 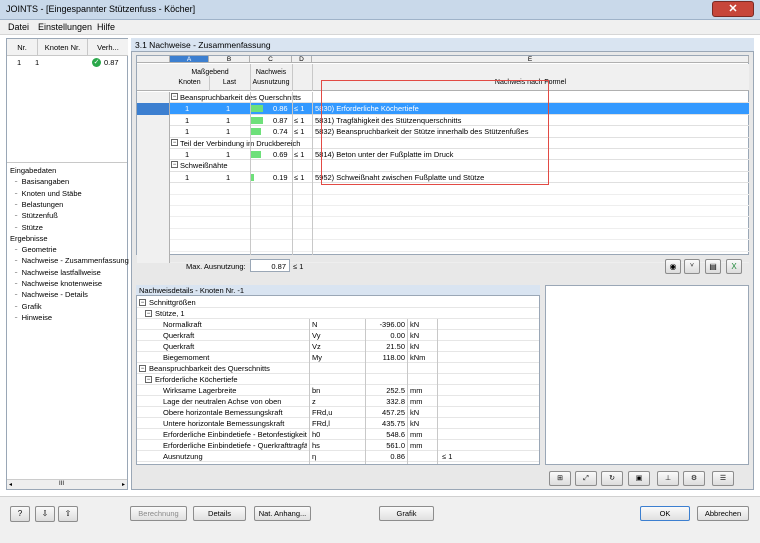 What do you see at coordinates (29, 238) in the screenshot?
I see `tree-item: Ergebnisse` at bounding box center [29, 238].